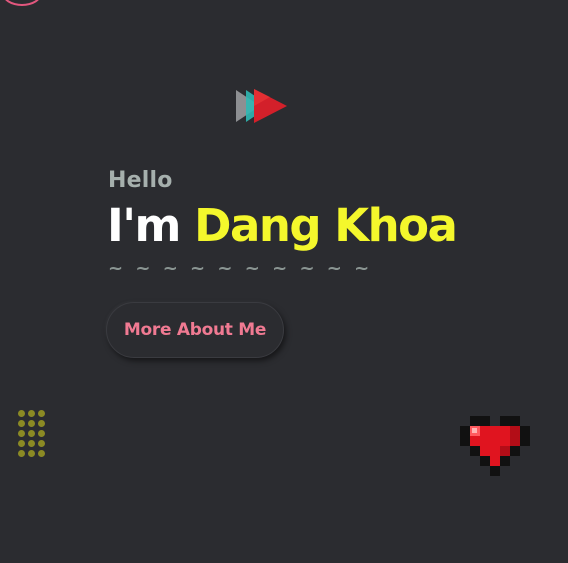 The height and width of the screenshot is (563, 568). I want to click on greeting-text: Hello, so click(140, 180).